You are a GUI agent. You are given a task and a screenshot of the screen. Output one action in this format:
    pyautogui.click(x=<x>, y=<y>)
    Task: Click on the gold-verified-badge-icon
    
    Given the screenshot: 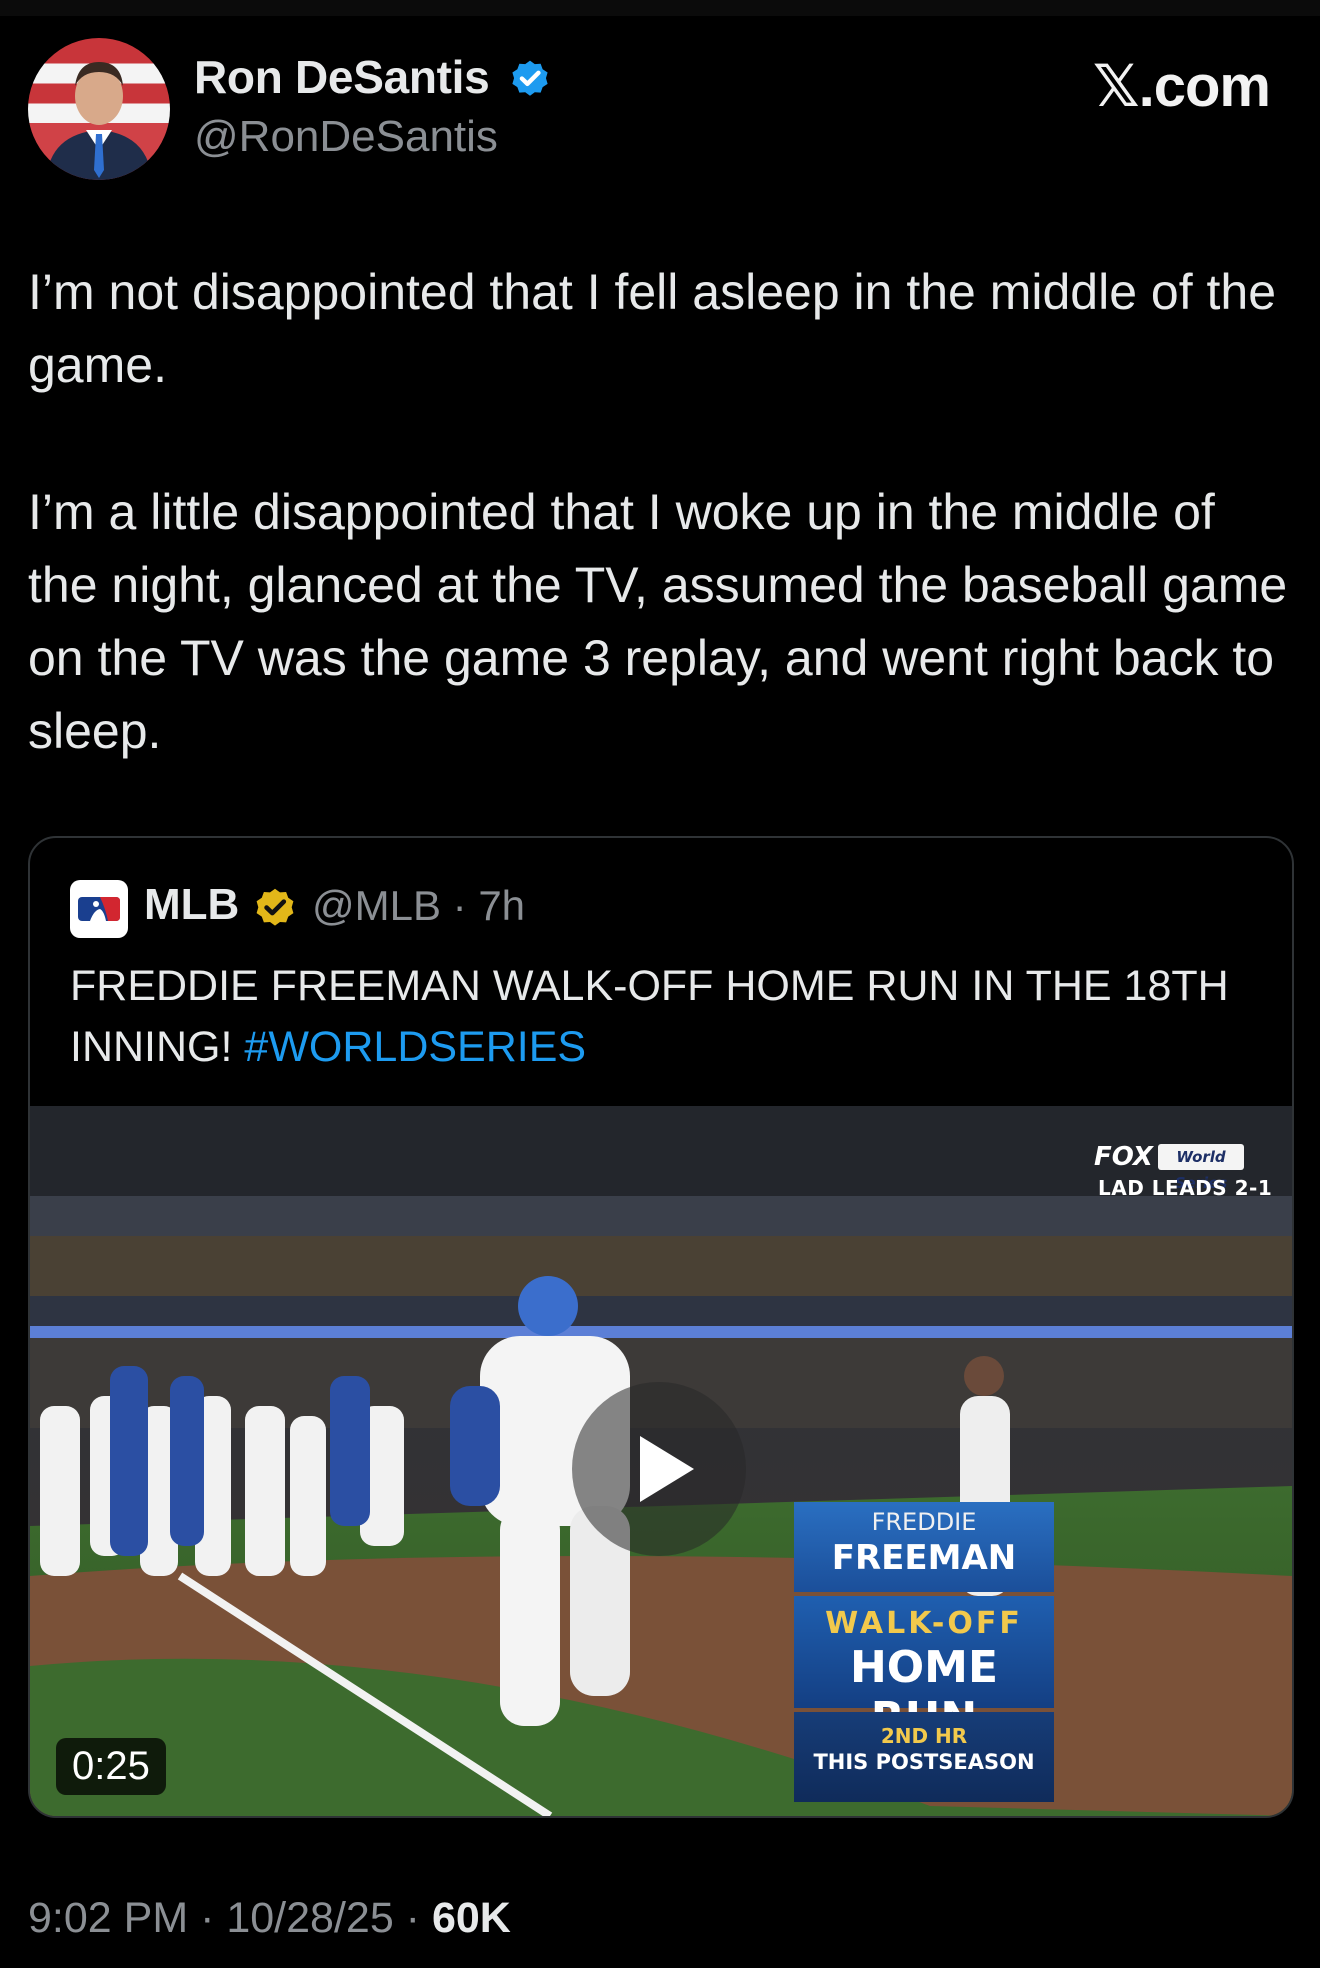 What is the action you would take?
    pyautogui.click(x=275, y=907)
    